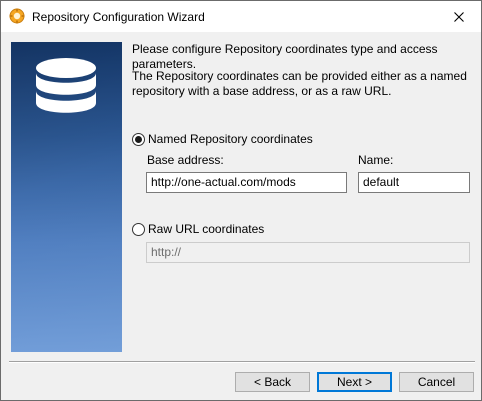  I want to click on named-radio-label: Named Repository coordinates, so click(230, 139).